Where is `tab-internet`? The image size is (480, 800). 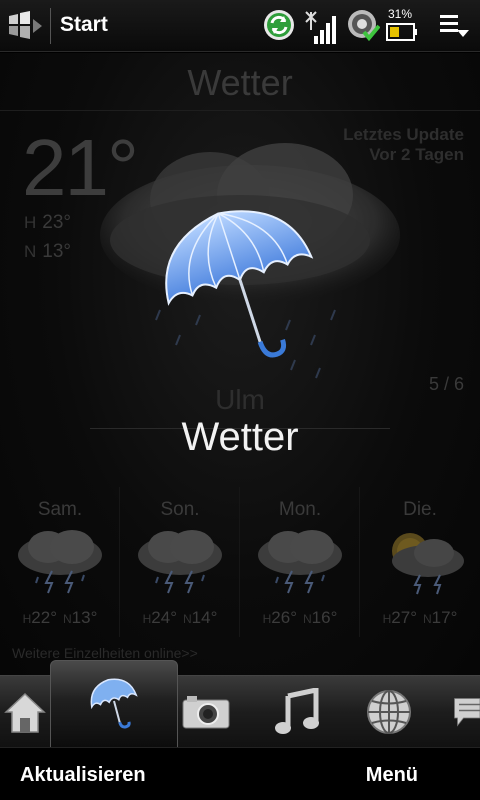
tab-internet is located at coordinates (389, 712).